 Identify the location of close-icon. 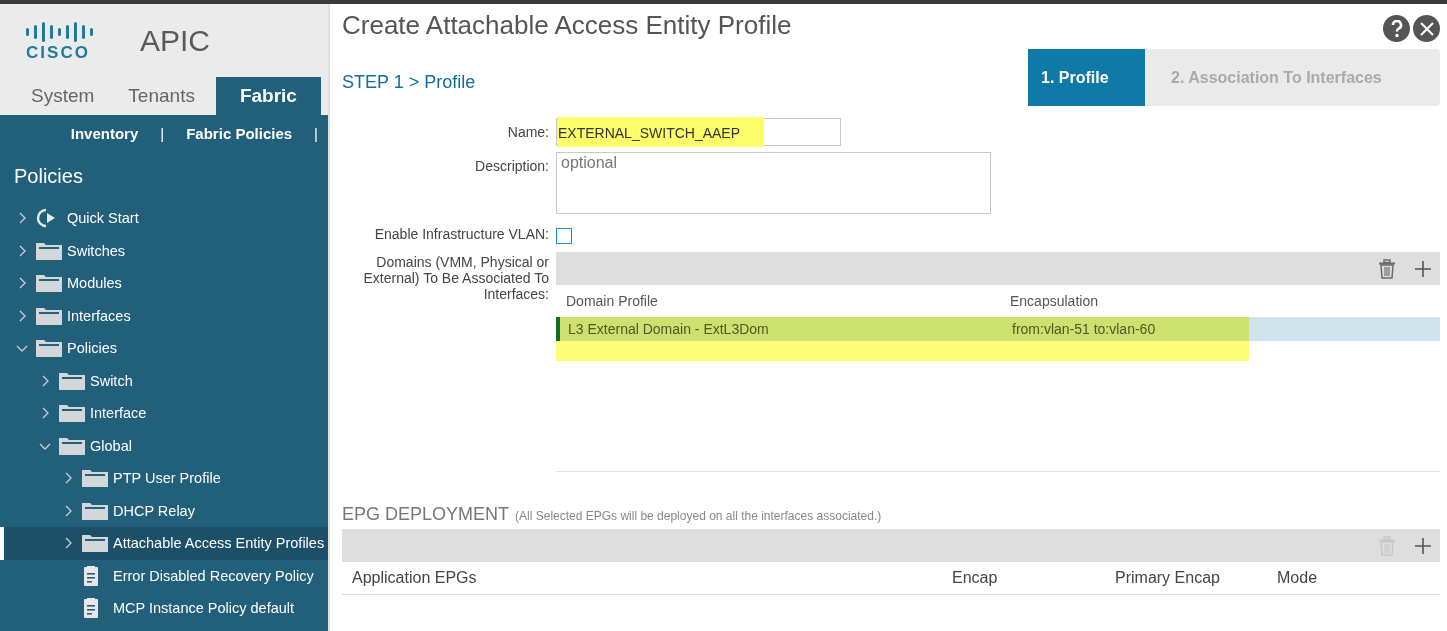
(1426, 28).